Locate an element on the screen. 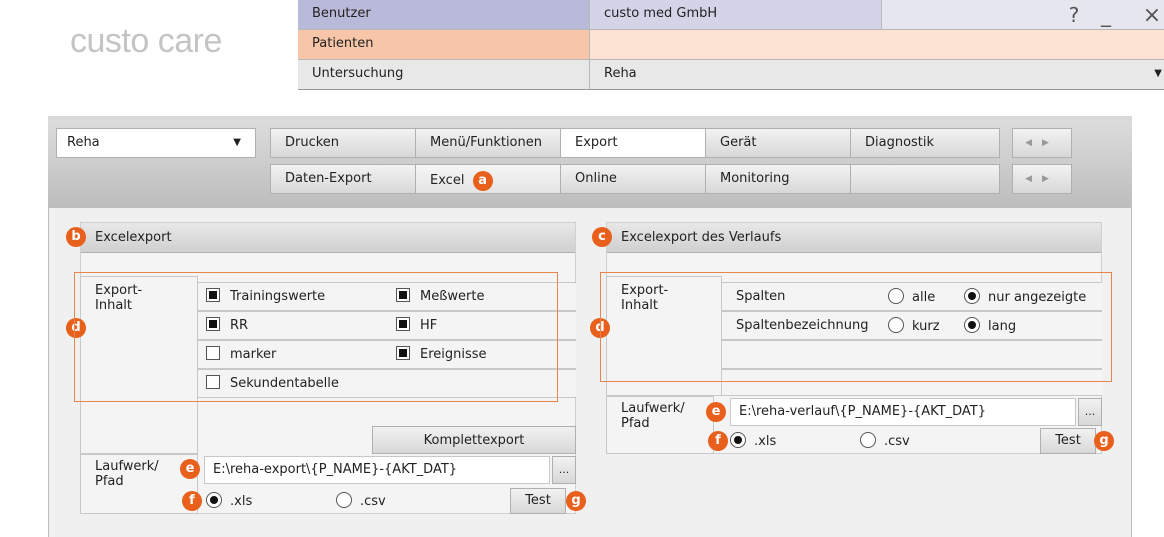 This screenshot has height=537, width=1164. highlight-box-right is located at coordinates (856, 327).